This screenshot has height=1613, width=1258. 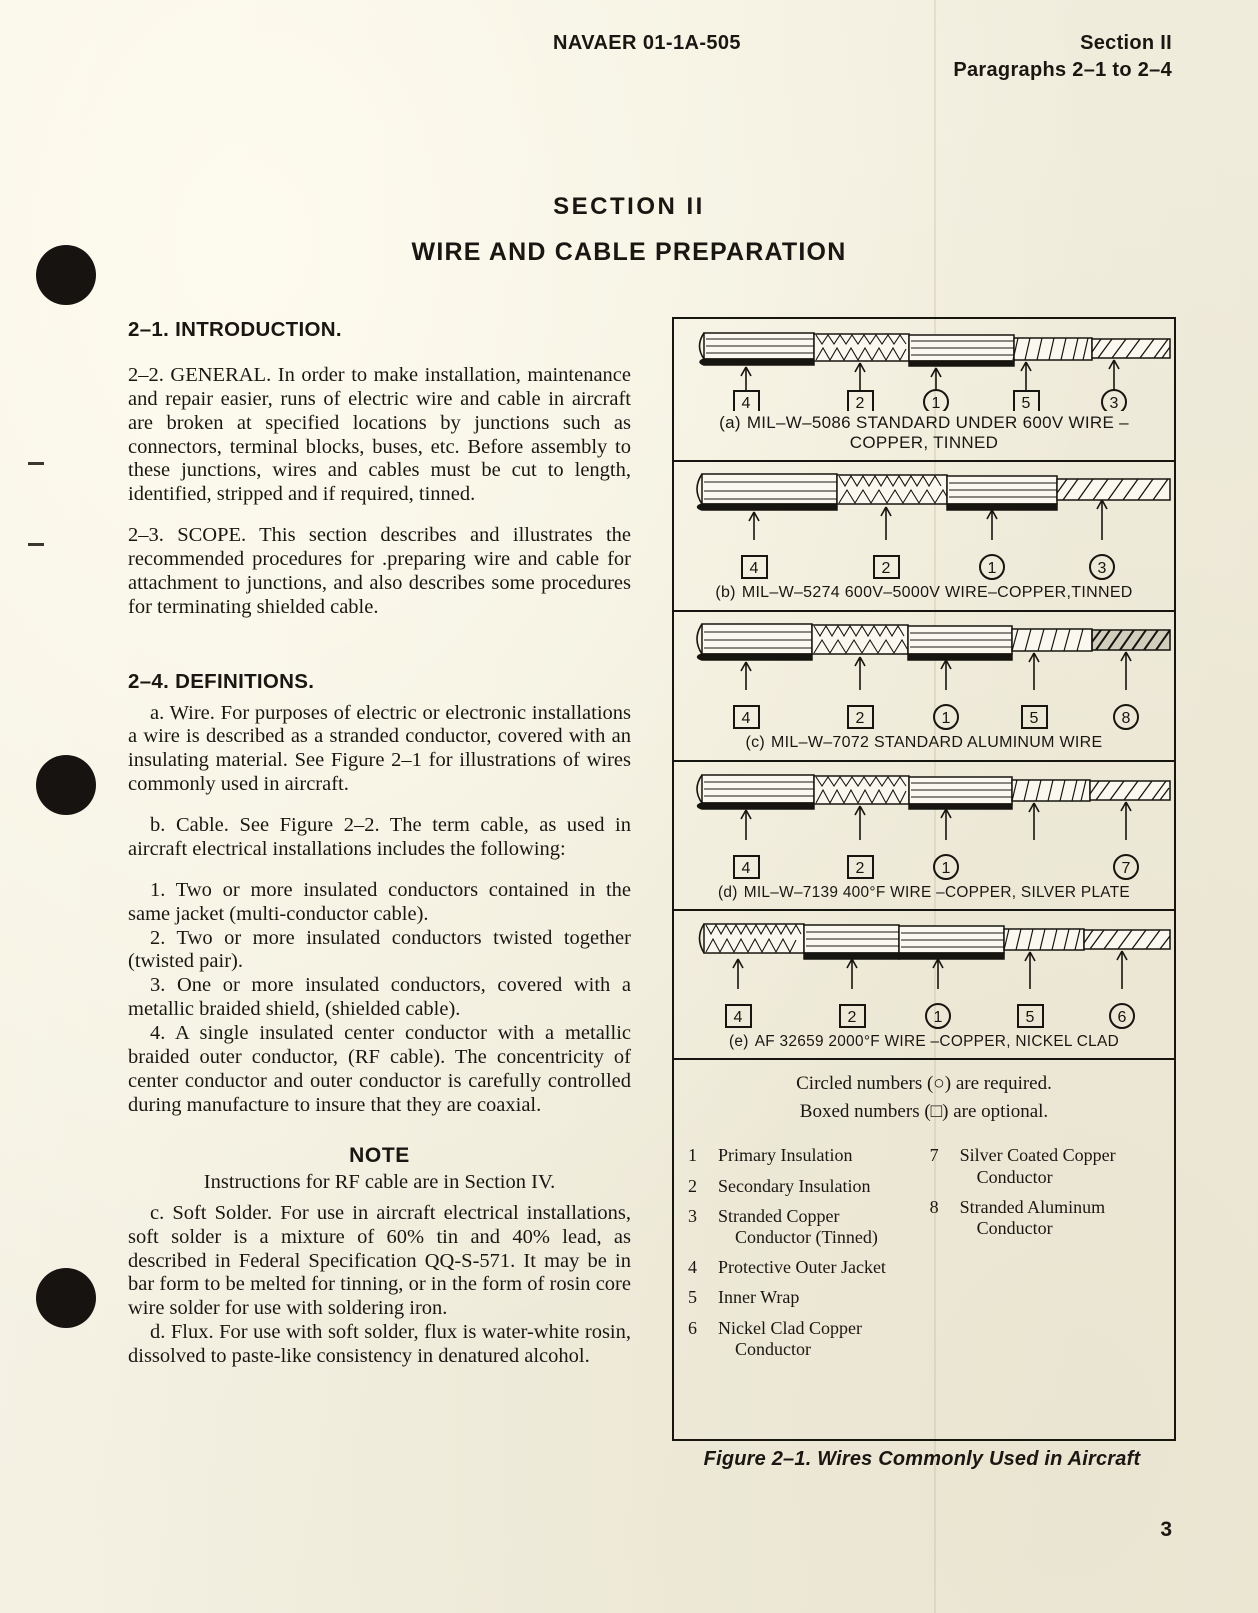 I want to click on legend-text: Nickel Clad Copper Conductor, so click(x=820, y=1339).